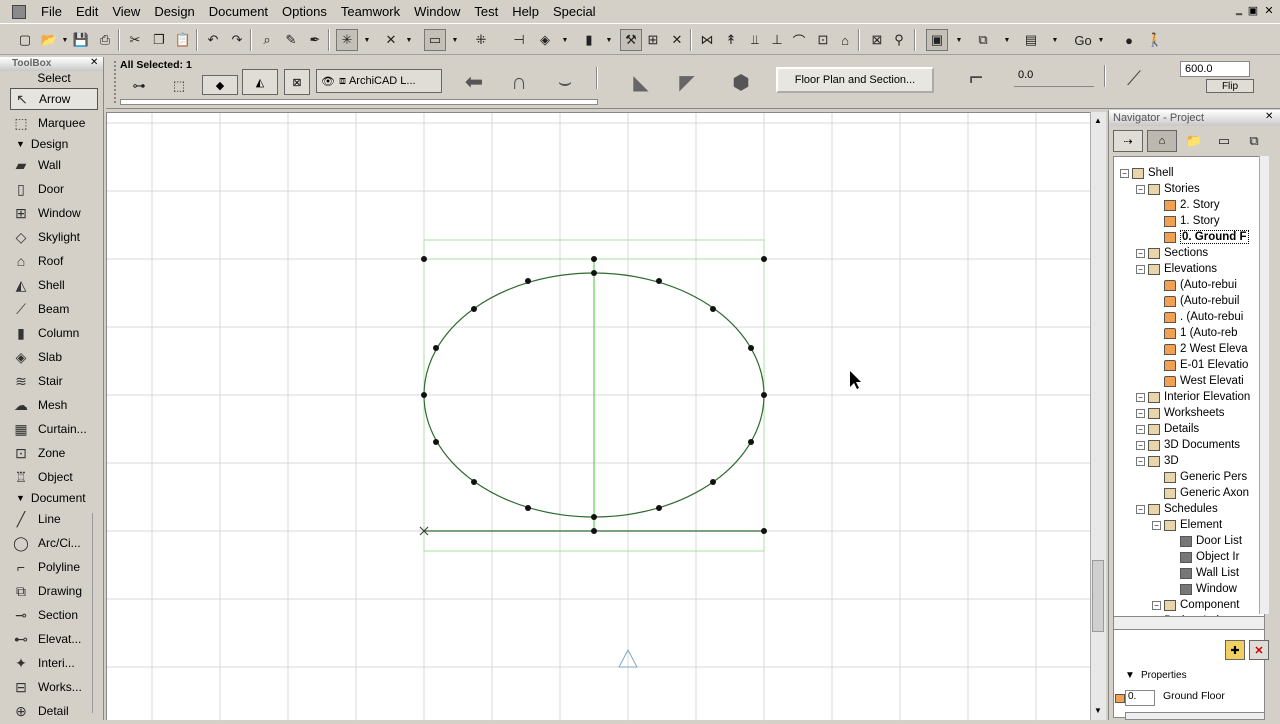  Describe the element at coordinates (238, 12) in the screenshot. I see `menu-document: Document` at that location.